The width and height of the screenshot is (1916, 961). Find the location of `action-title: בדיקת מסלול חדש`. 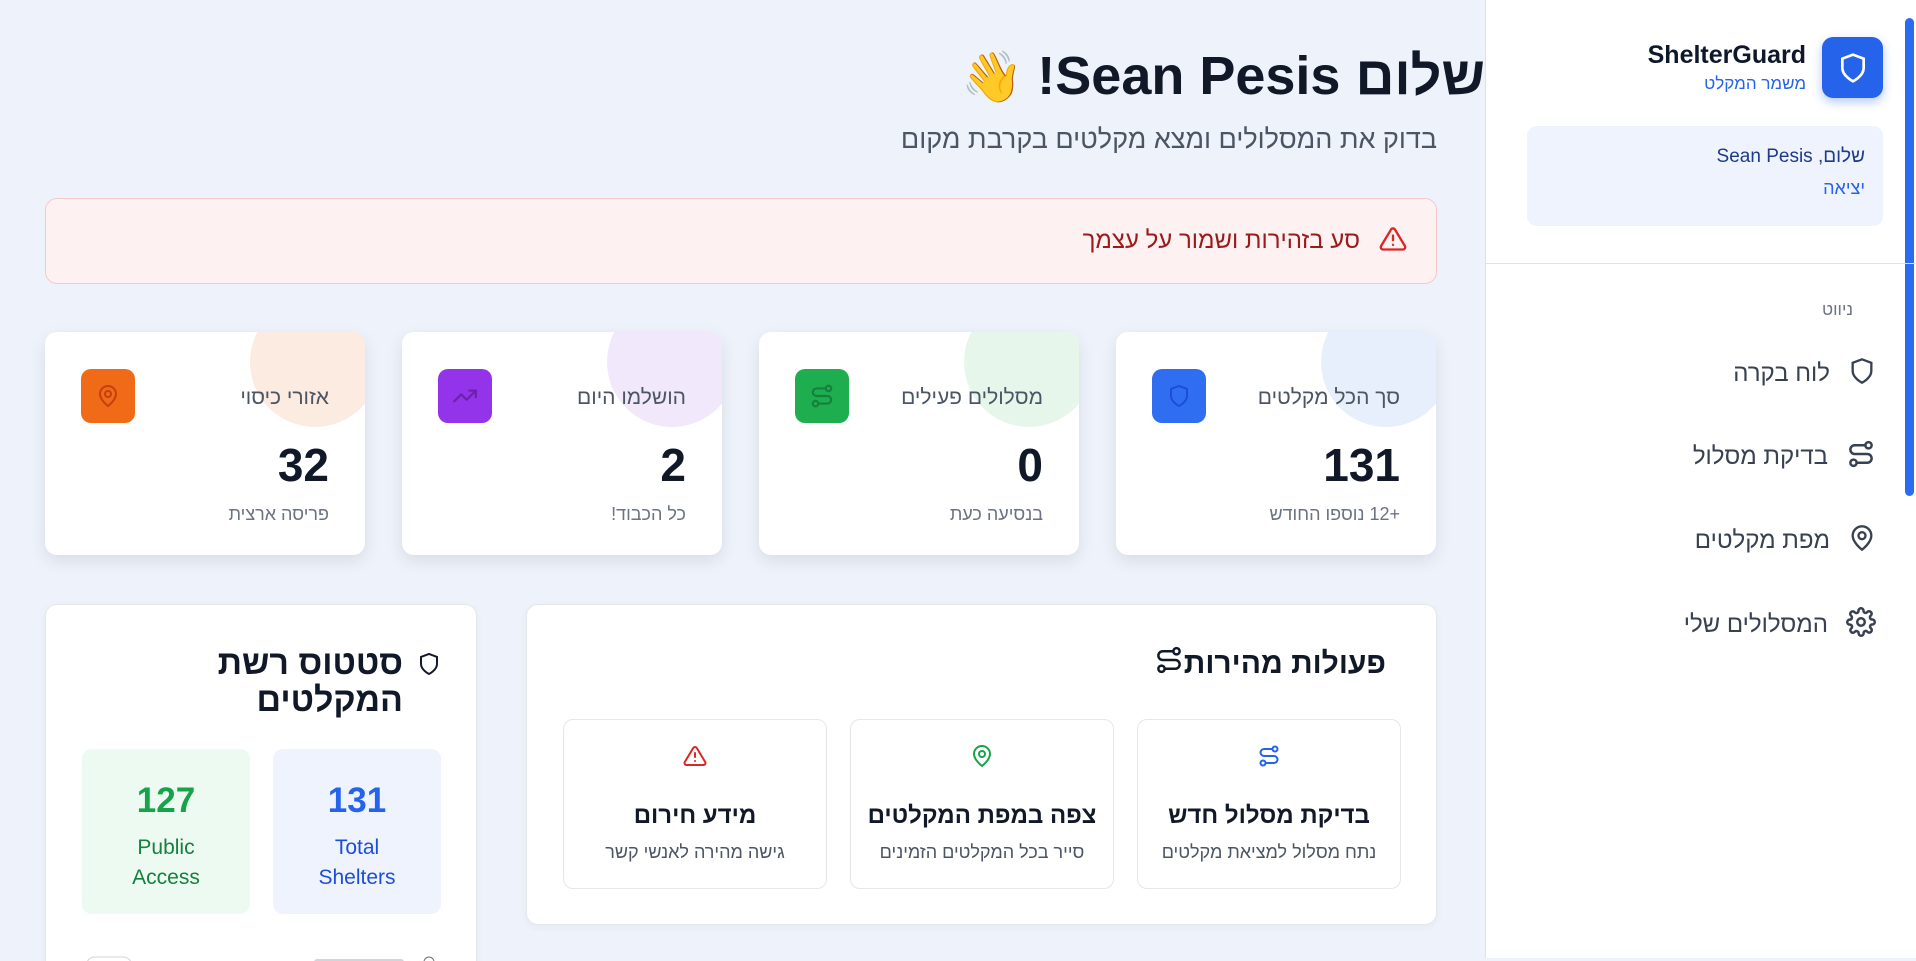

action-title: בדיקת מסלול חדש is located at coordinates (1269, 815).